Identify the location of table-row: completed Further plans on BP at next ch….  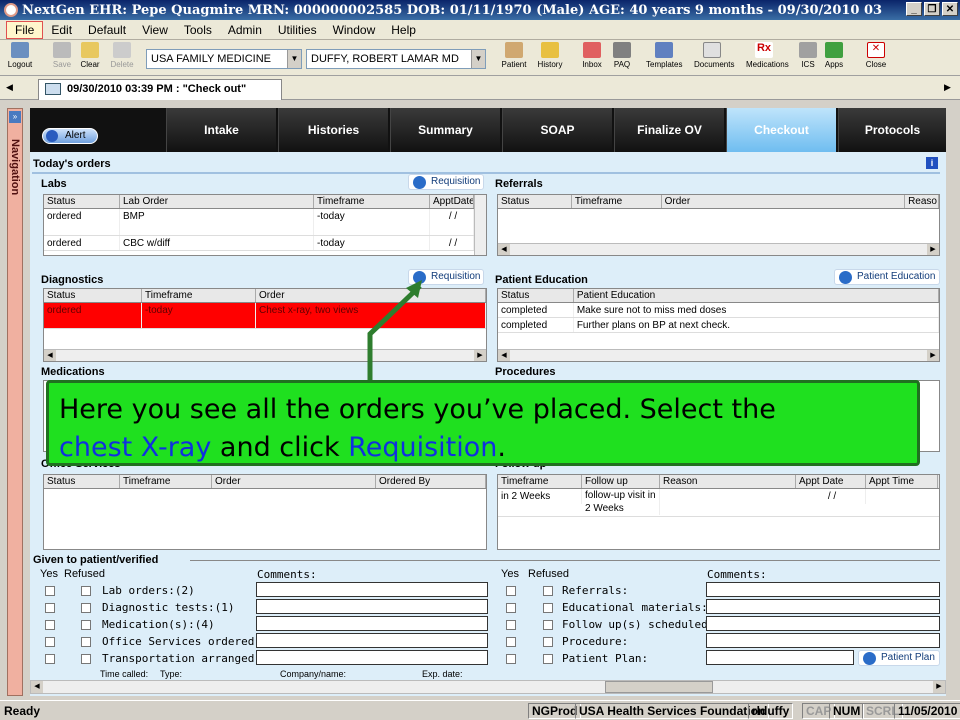
(718, 325).